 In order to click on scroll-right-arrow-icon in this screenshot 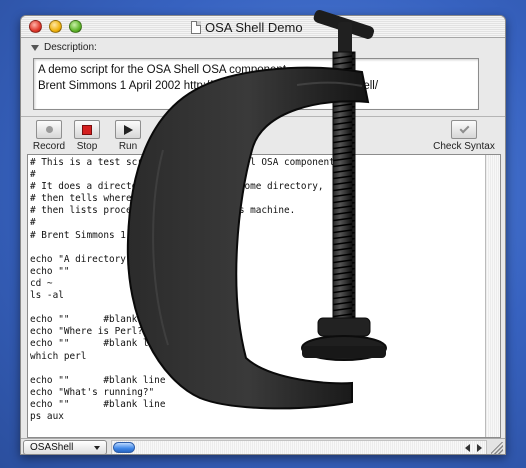, I will do `click(479, 448)`.